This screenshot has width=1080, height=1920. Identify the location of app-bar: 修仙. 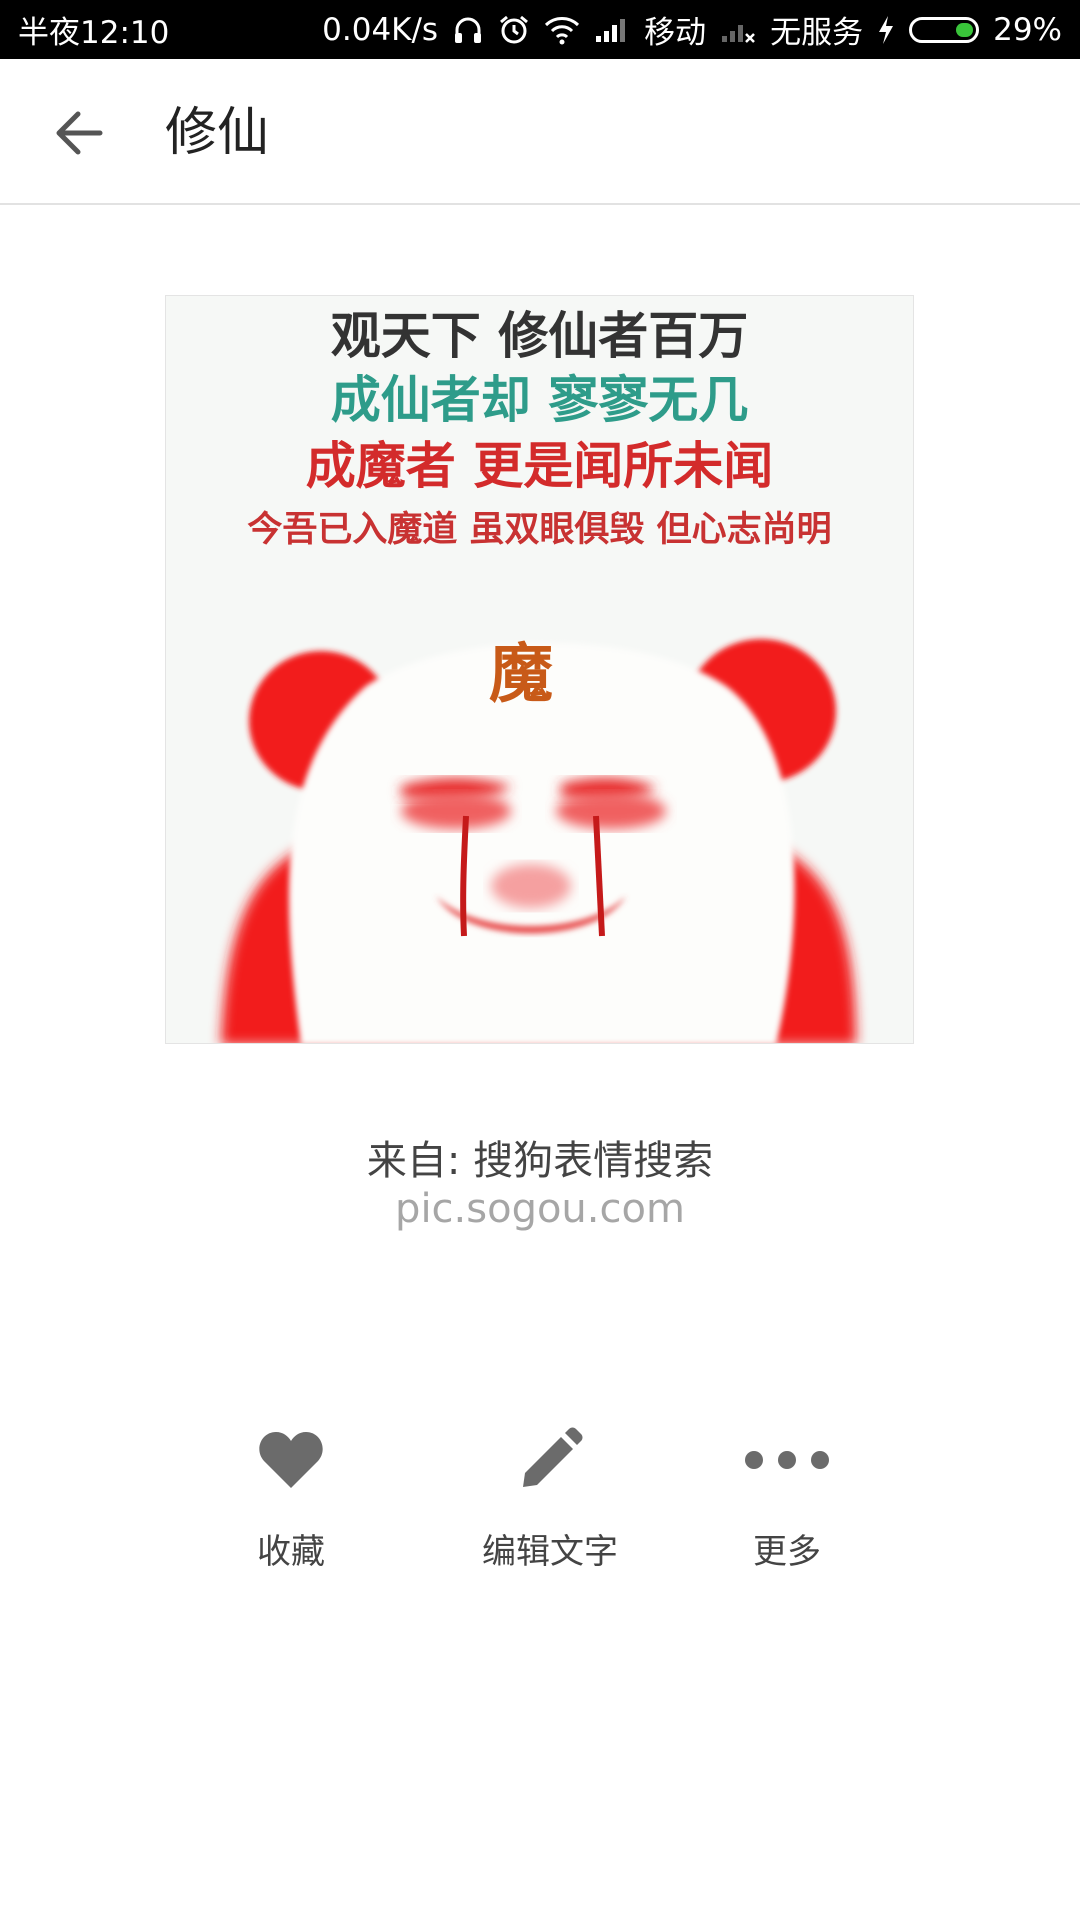
(540, 132).